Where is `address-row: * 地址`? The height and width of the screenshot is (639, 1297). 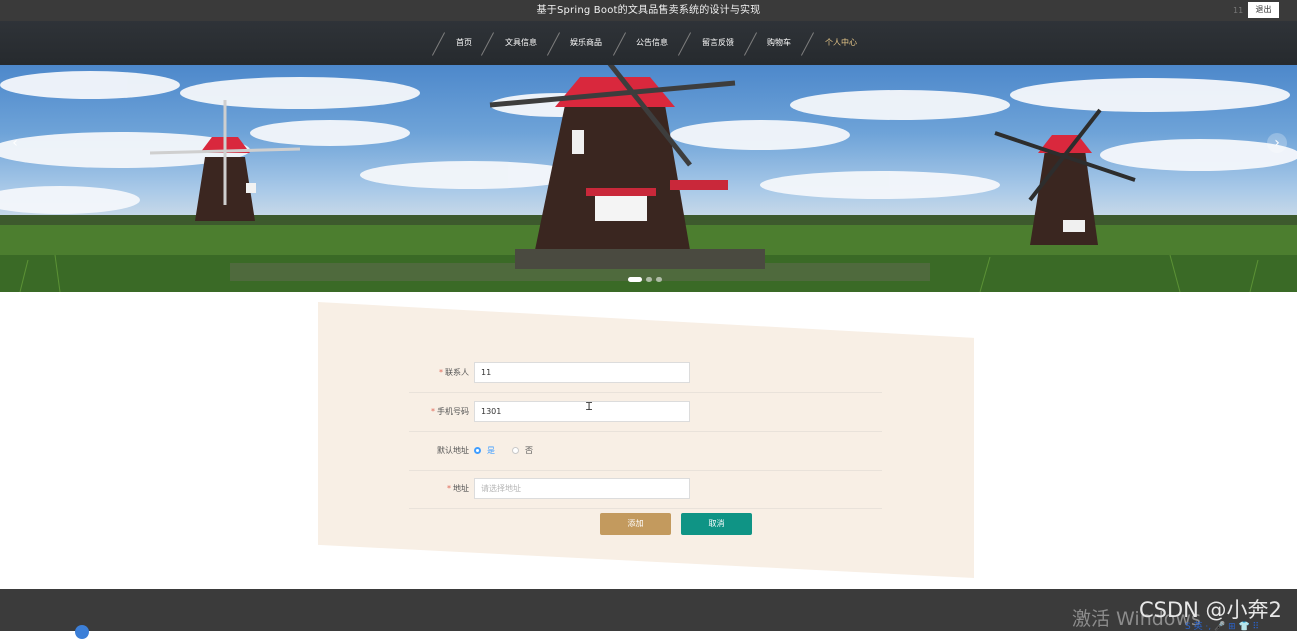
address-row: * 地址 is located at coordinates (645, 489).